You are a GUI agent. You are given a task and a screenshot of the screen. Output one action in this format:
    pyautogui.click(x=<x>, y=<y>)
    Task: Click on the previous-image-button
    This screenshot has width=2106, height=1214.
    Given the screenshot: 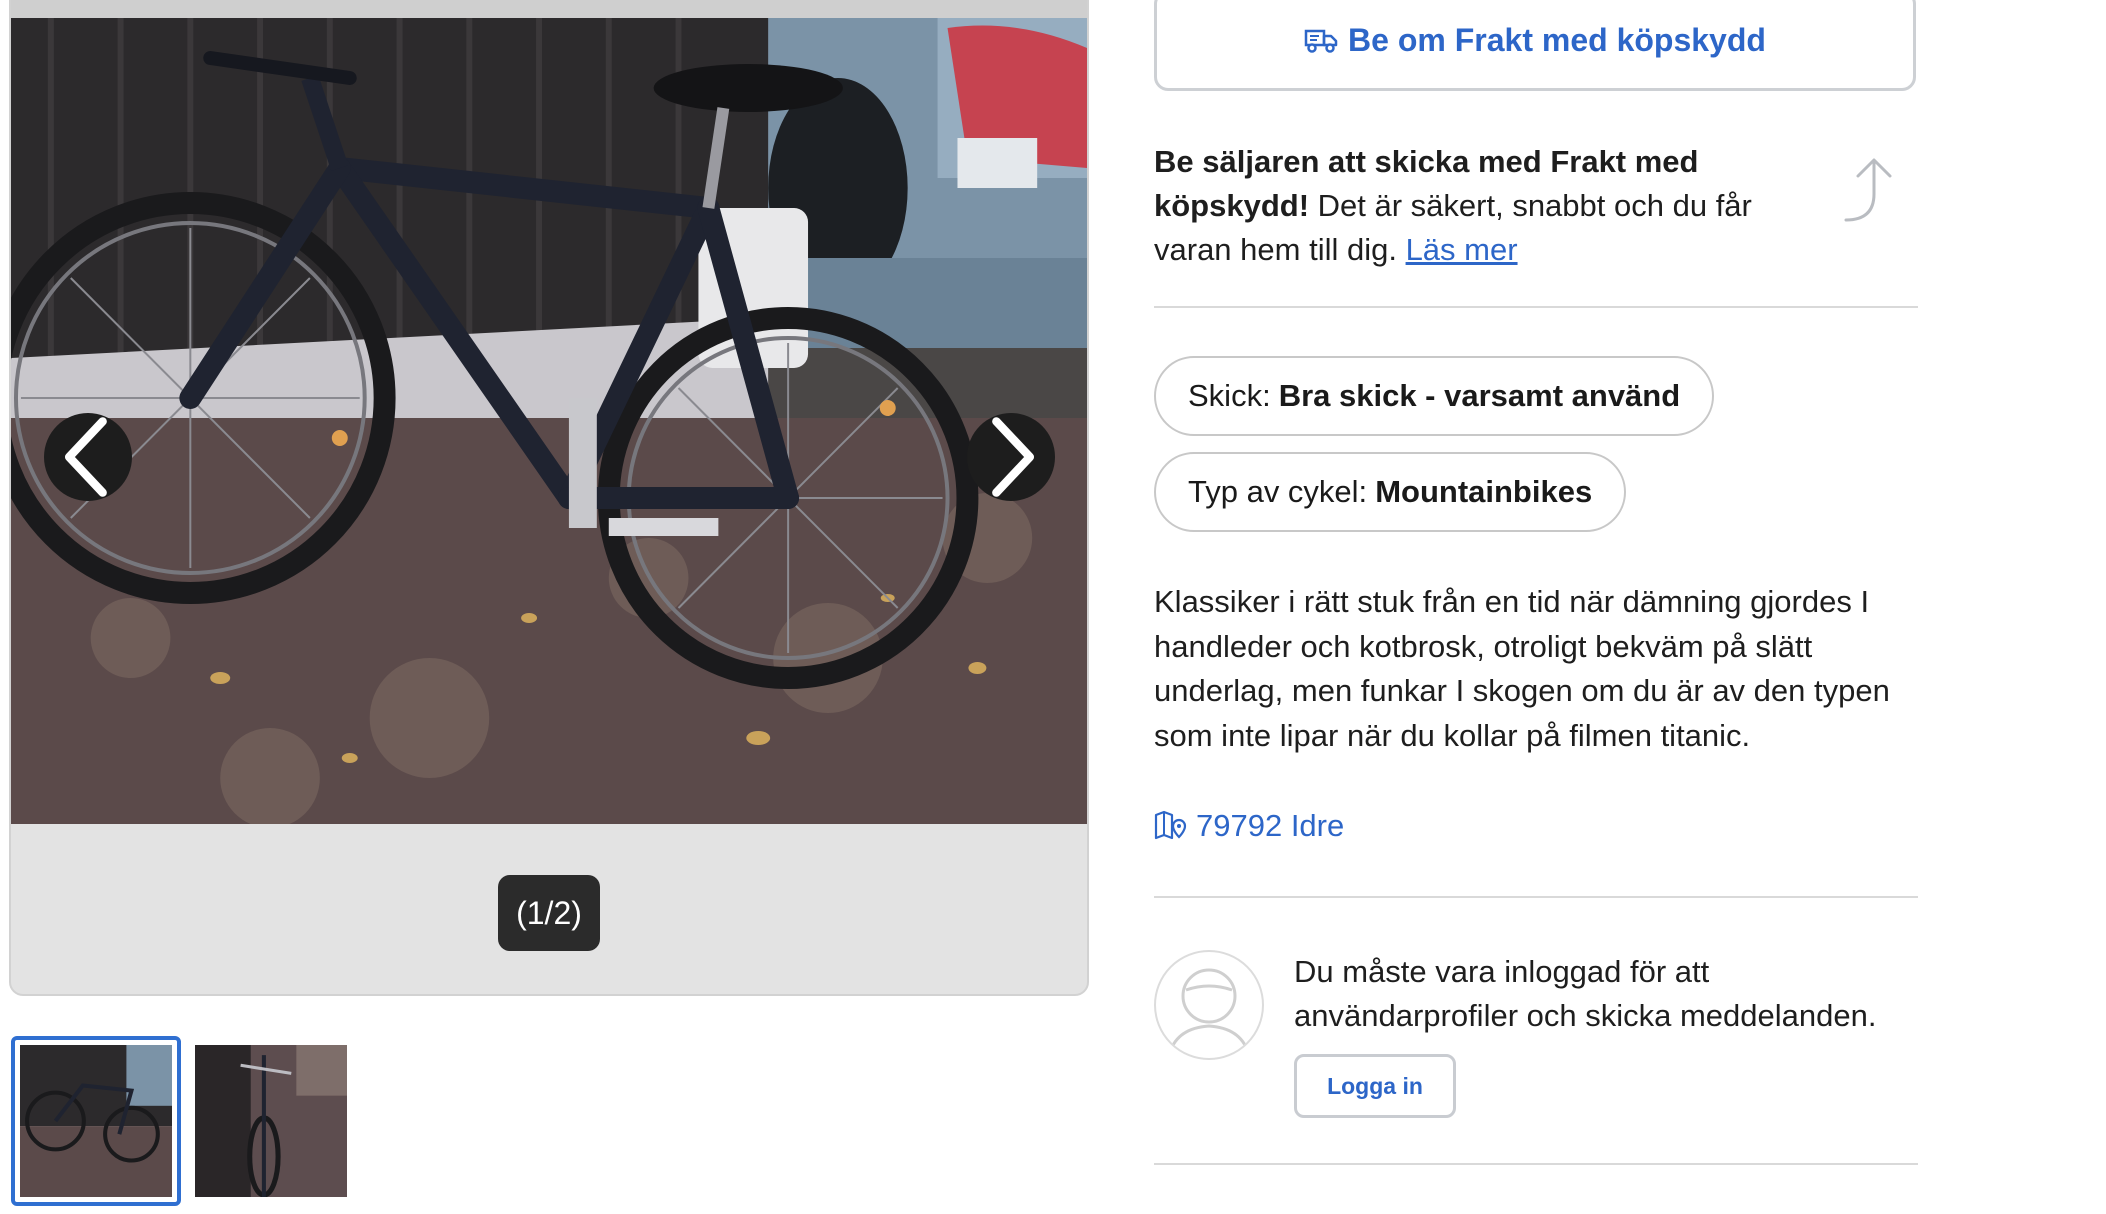 What is the action you would take?
    pyautogui.click(x=88, y=457)
    